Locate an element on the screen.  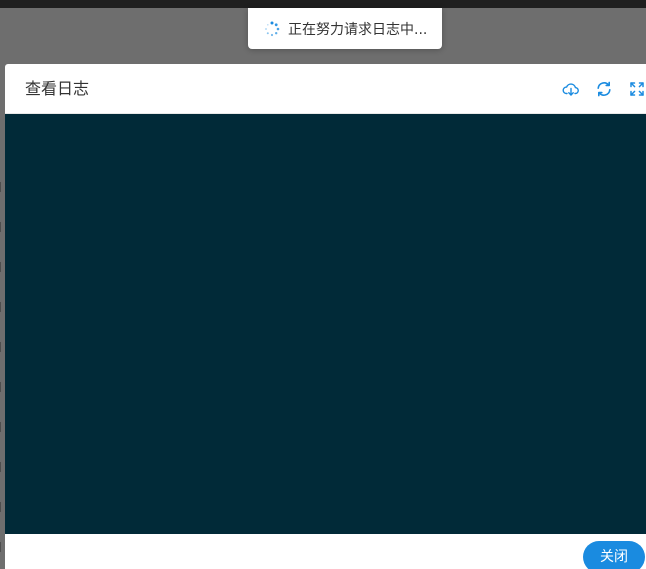
dialog-footer: 关闭 is located at coordinates (325, 551).